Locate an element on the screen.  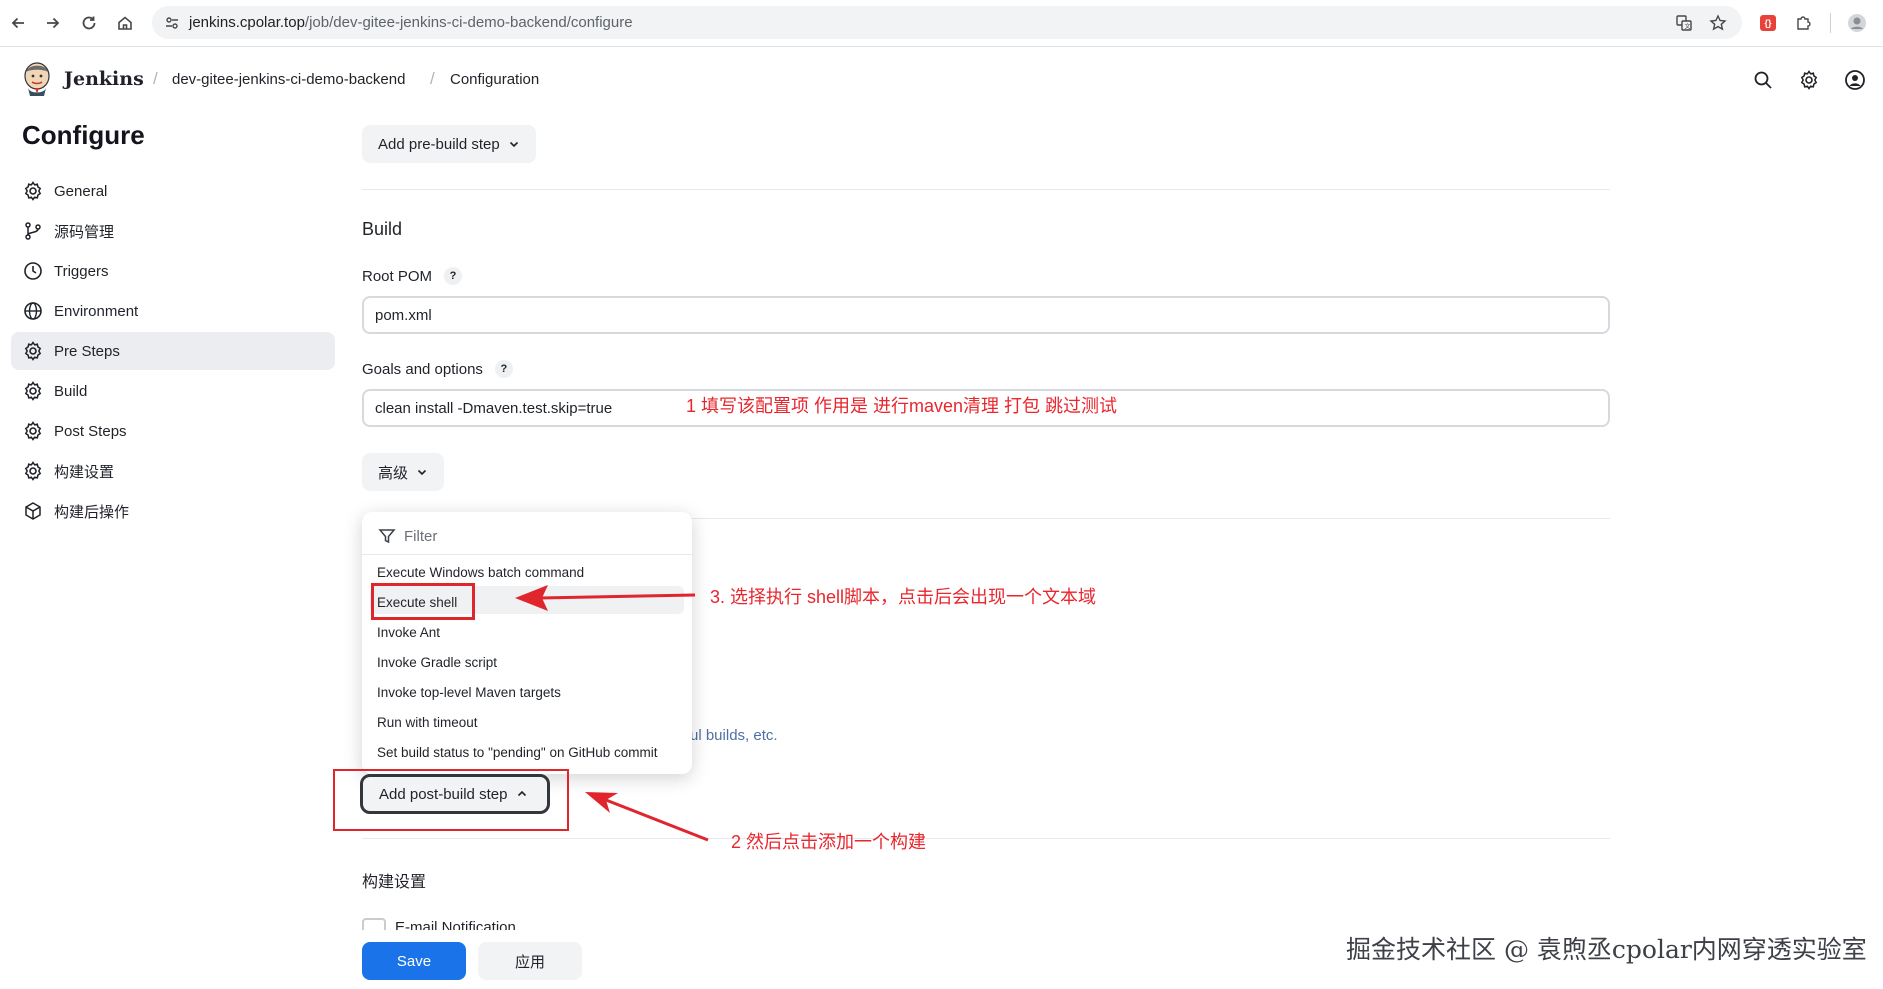
arrow-to-post-build is located at coordinates (657, 820).